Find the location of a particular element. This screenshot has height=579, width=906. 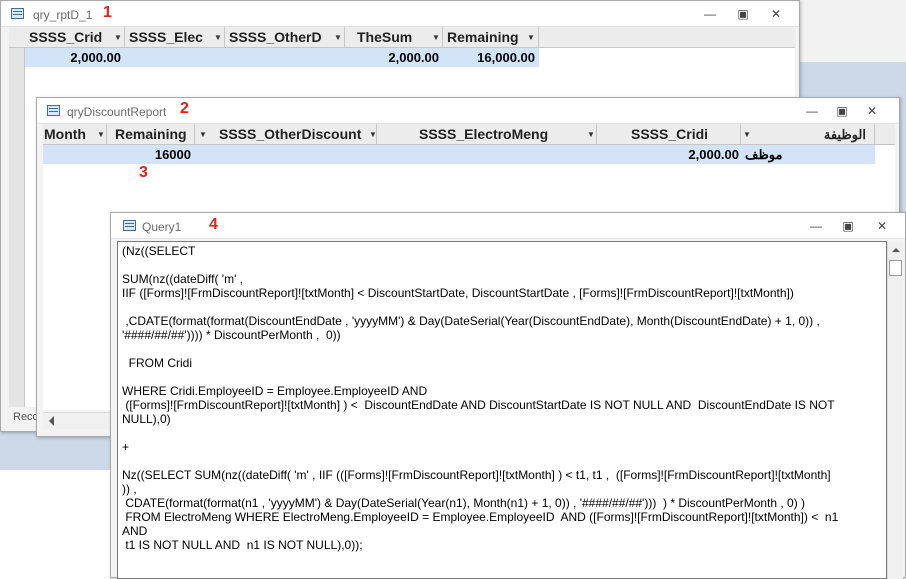

table-row: 2,000.00 2,000.00 16,000.00 is located at coordinates (282, 57).